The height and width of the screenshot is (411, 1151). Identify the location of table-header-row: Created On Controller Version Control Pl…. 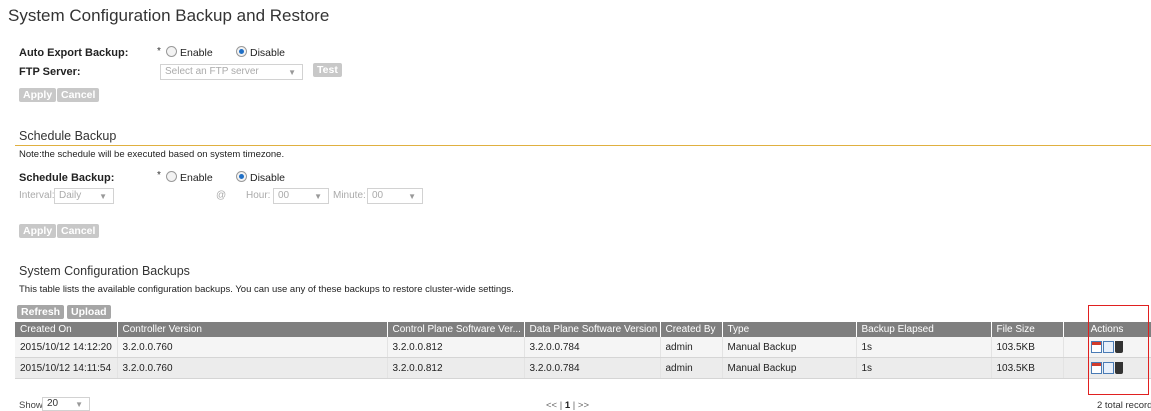
(583, 329).